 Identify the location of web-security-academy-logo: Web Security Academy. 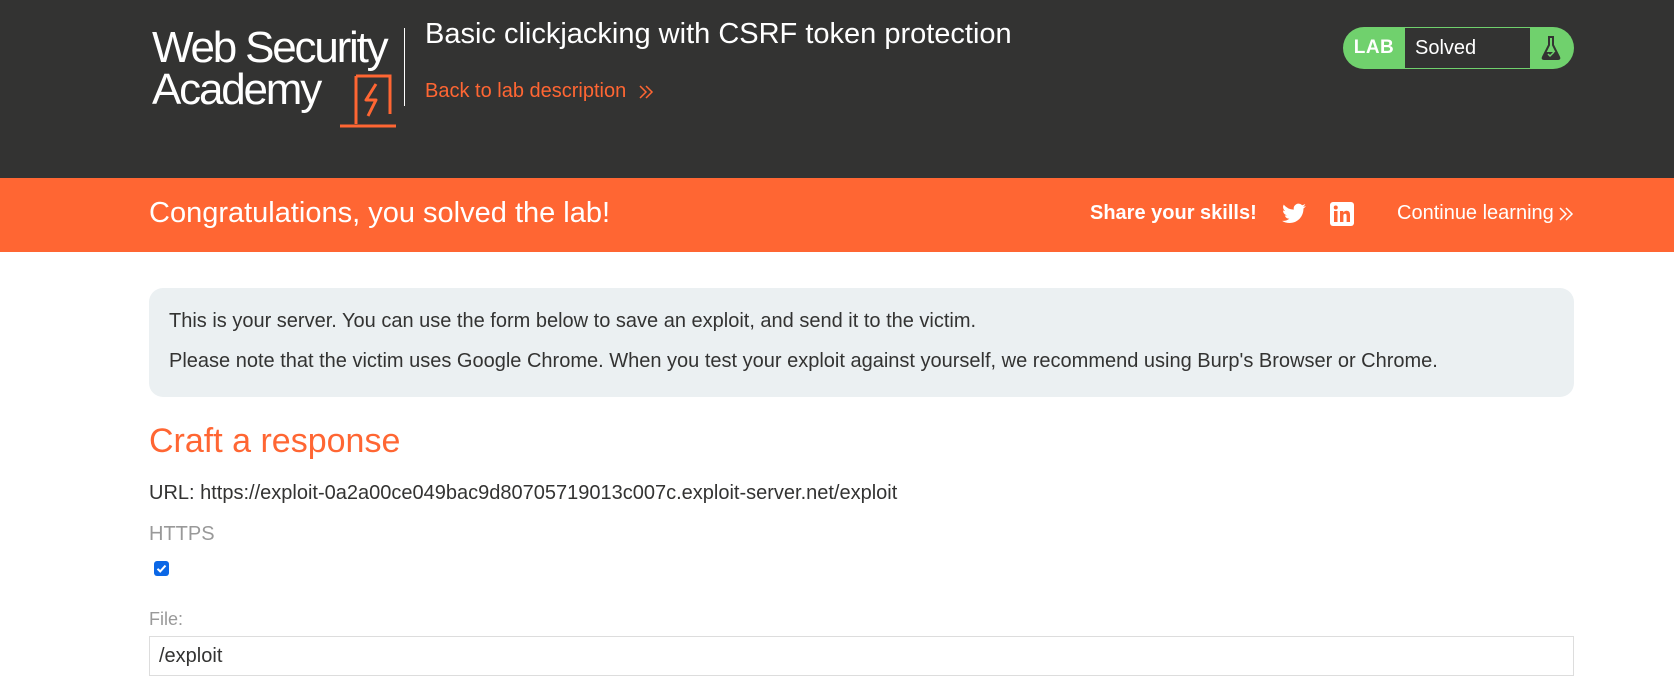
(275, 75).